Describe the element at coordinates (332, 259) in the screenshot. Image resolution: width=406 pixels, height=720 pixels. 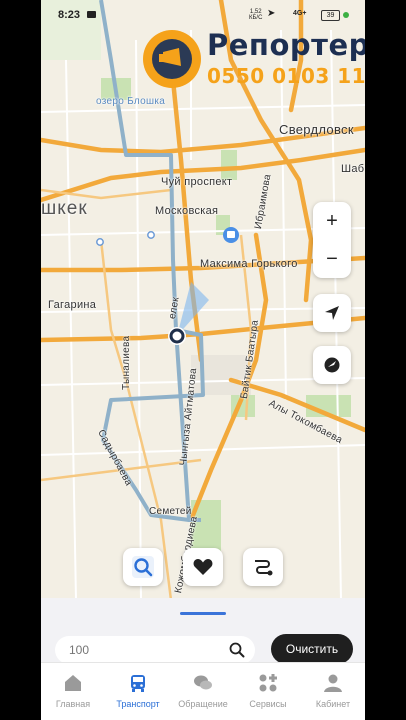
I see `zoom-out-button: −` at that location.